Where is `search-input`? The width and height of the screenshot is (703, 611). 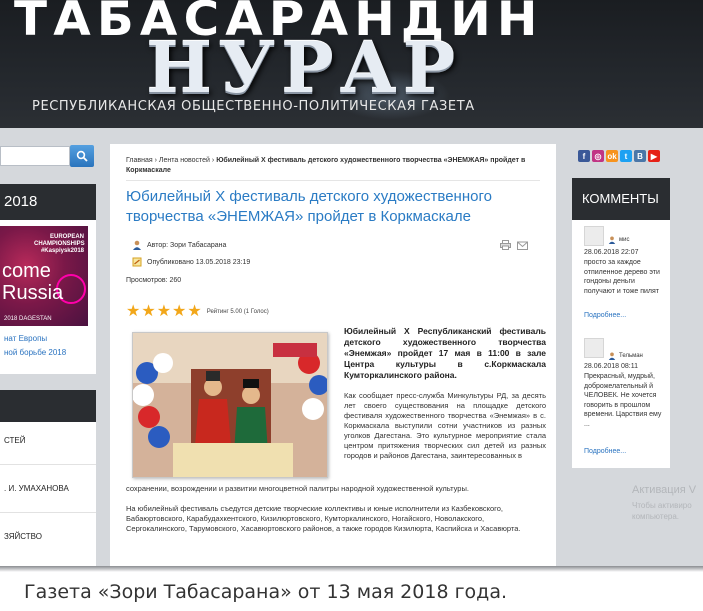 search-input is located at coordinates (35, 156).